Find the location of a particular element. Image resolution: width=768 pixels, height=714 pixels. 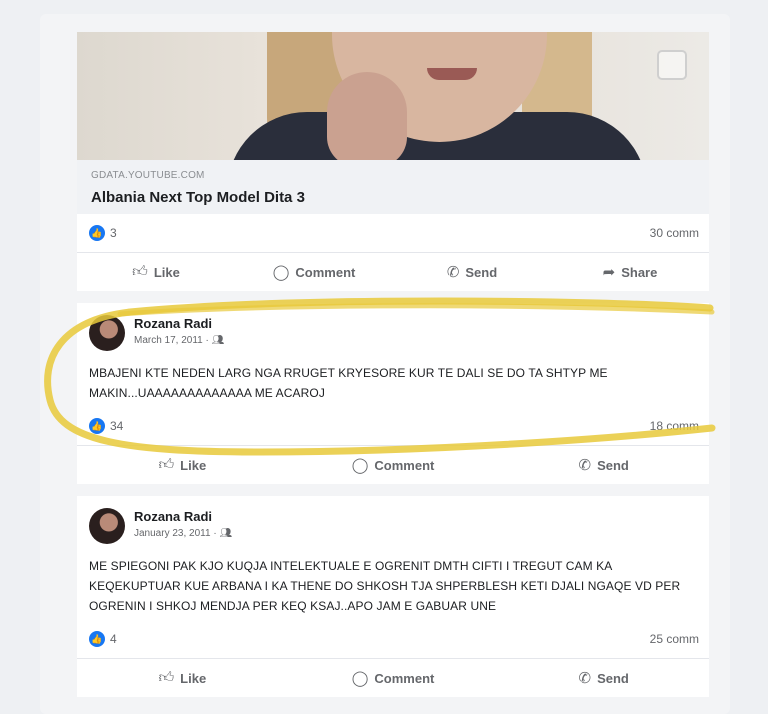

comment-count: 18 comm is located at coordinates (674, 426).